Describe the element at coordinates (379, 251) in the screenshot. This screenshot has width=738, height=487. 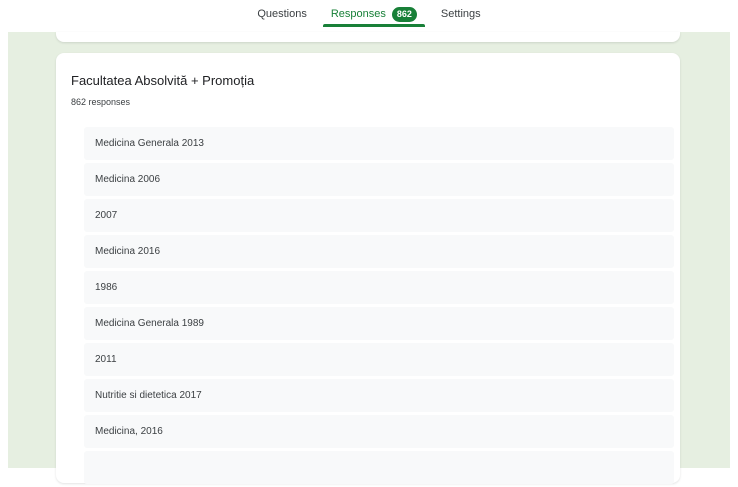
I see `response-item: Medicina 2016` at that location.